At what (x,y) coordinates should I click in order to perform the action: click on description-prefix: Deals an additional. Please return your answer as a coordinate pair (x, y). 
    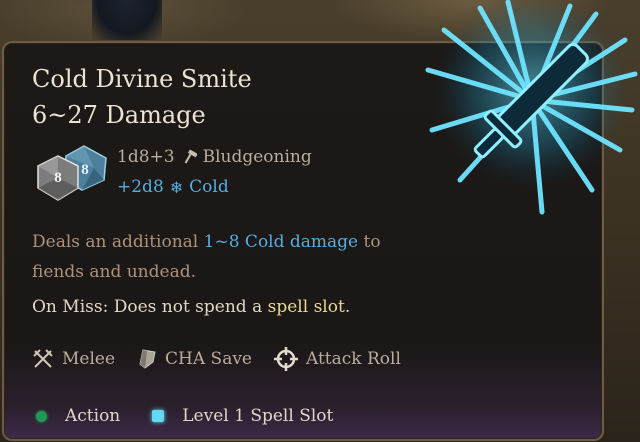
    Looking at the image, I should click on (118, 242).